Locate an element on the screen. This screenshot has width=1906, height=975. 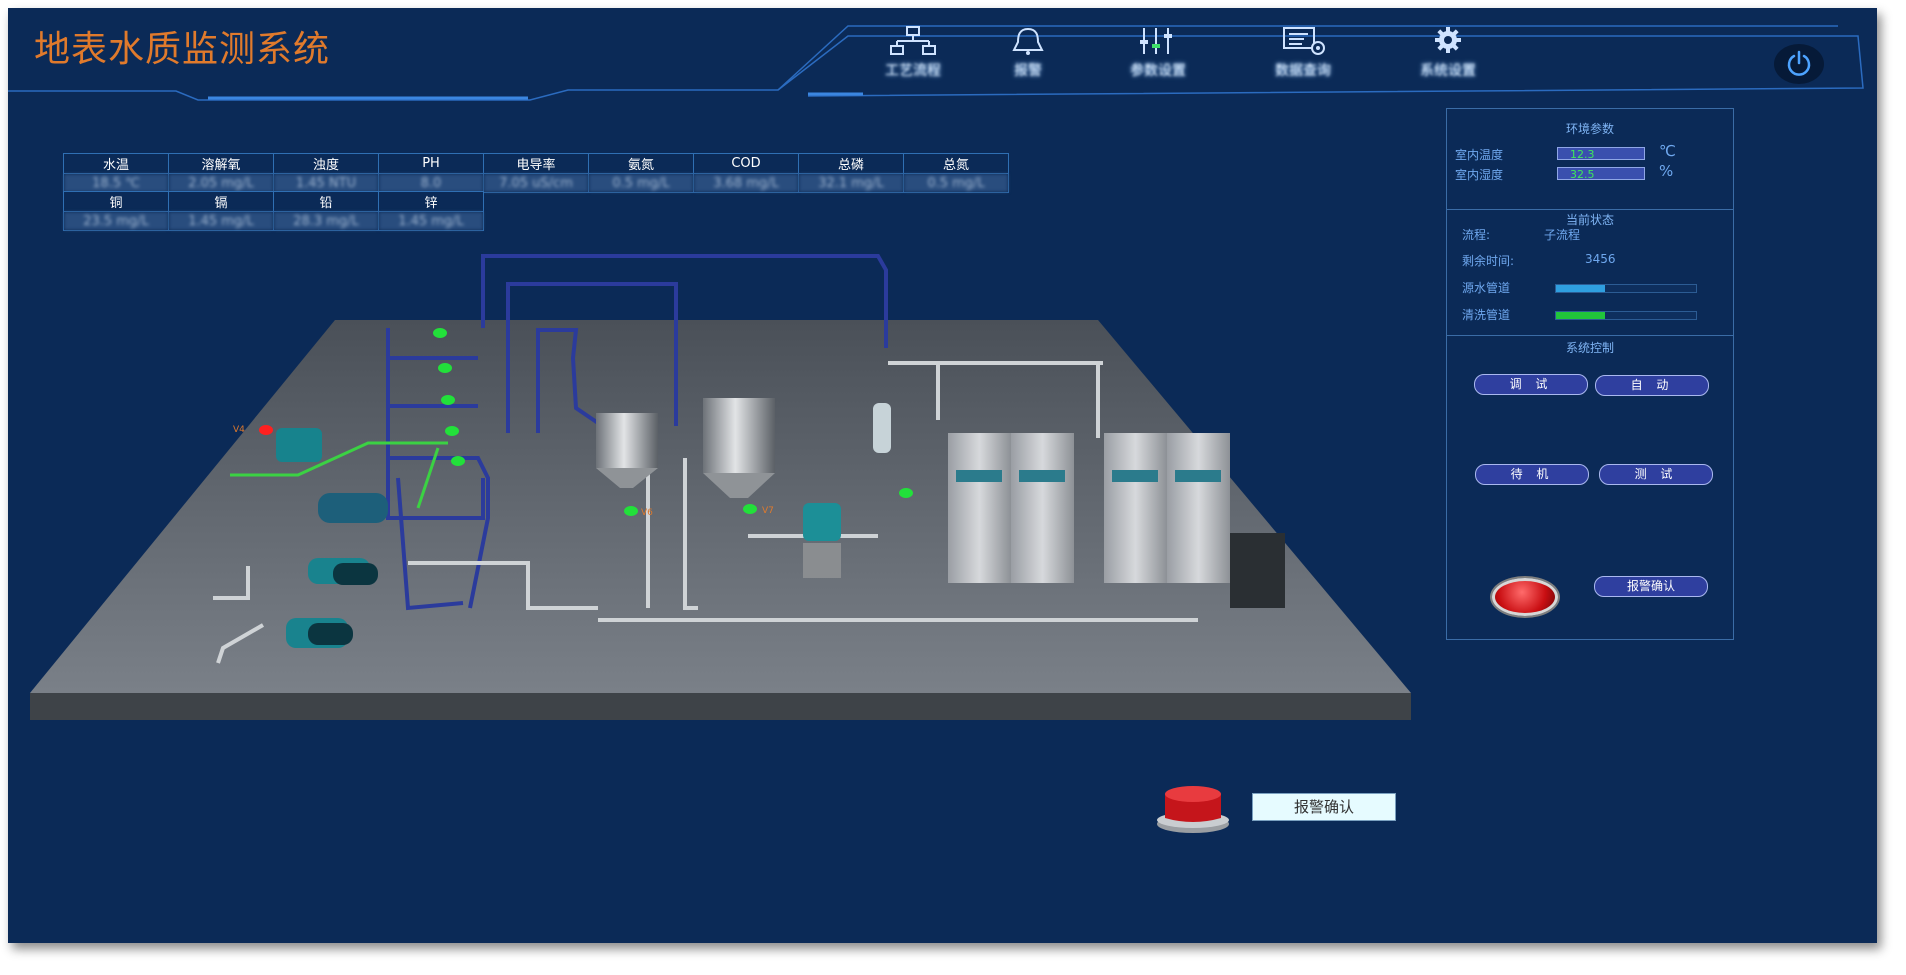
indoor-temp-label: 室内温度 is located at coordinates (1479, 155).